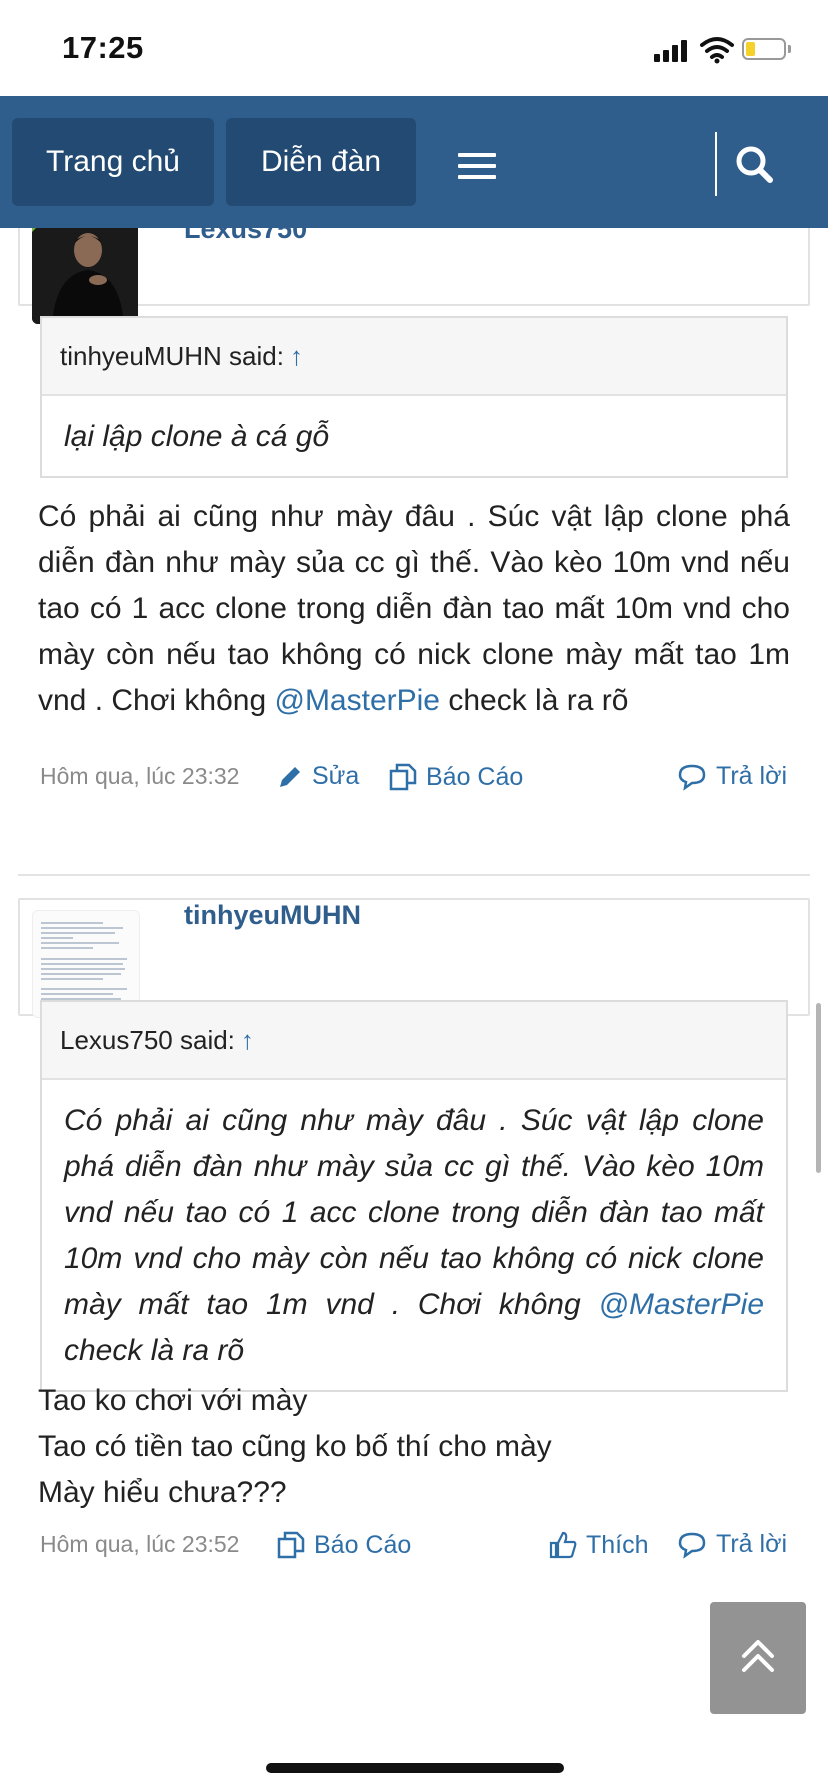  Describe the element at coordinates (173, 1400) in the screenshot. I see `post-body-line: Tao ko chơi với mày` at that location.